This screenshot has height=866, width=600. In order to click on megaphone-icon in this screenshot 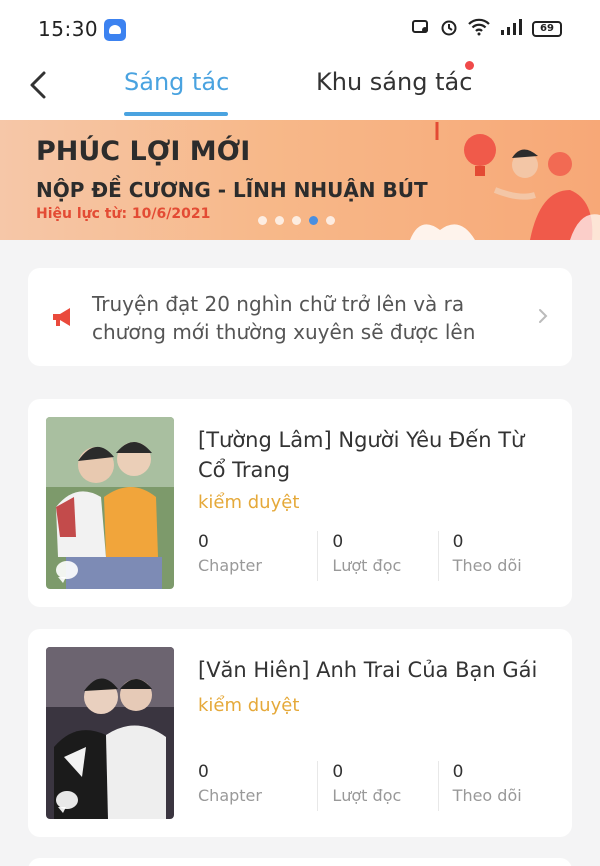, I will do `click(61, 317)`.